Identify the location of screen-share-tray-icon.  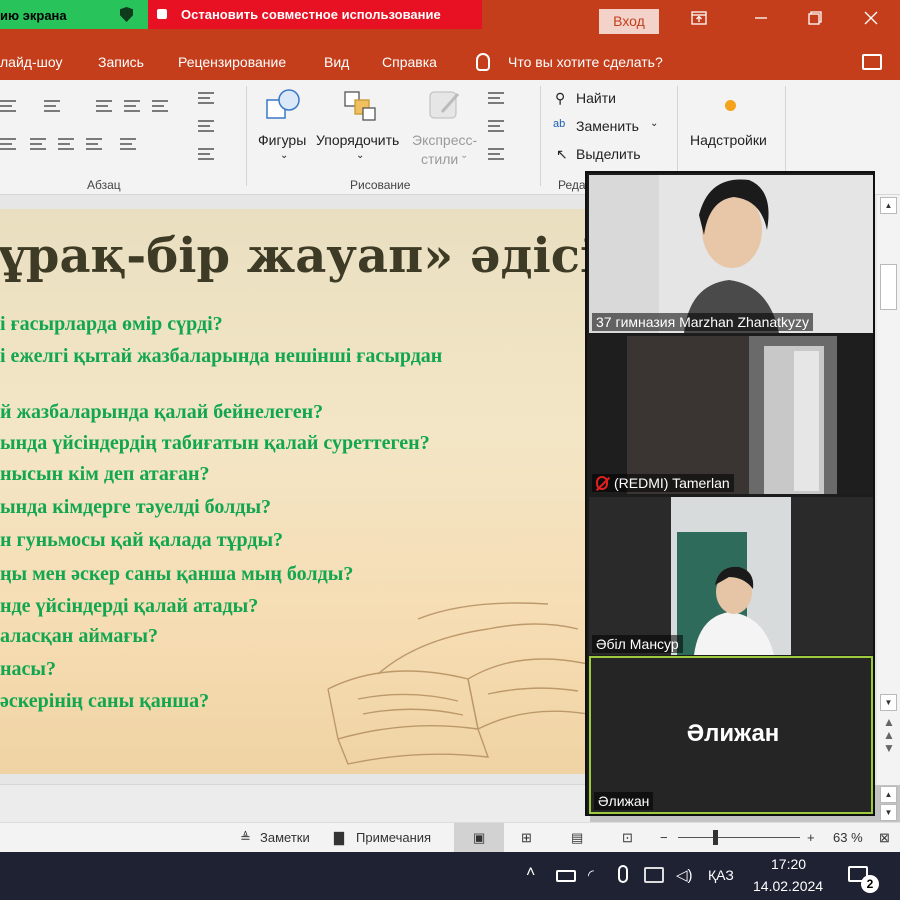
(654, 875).